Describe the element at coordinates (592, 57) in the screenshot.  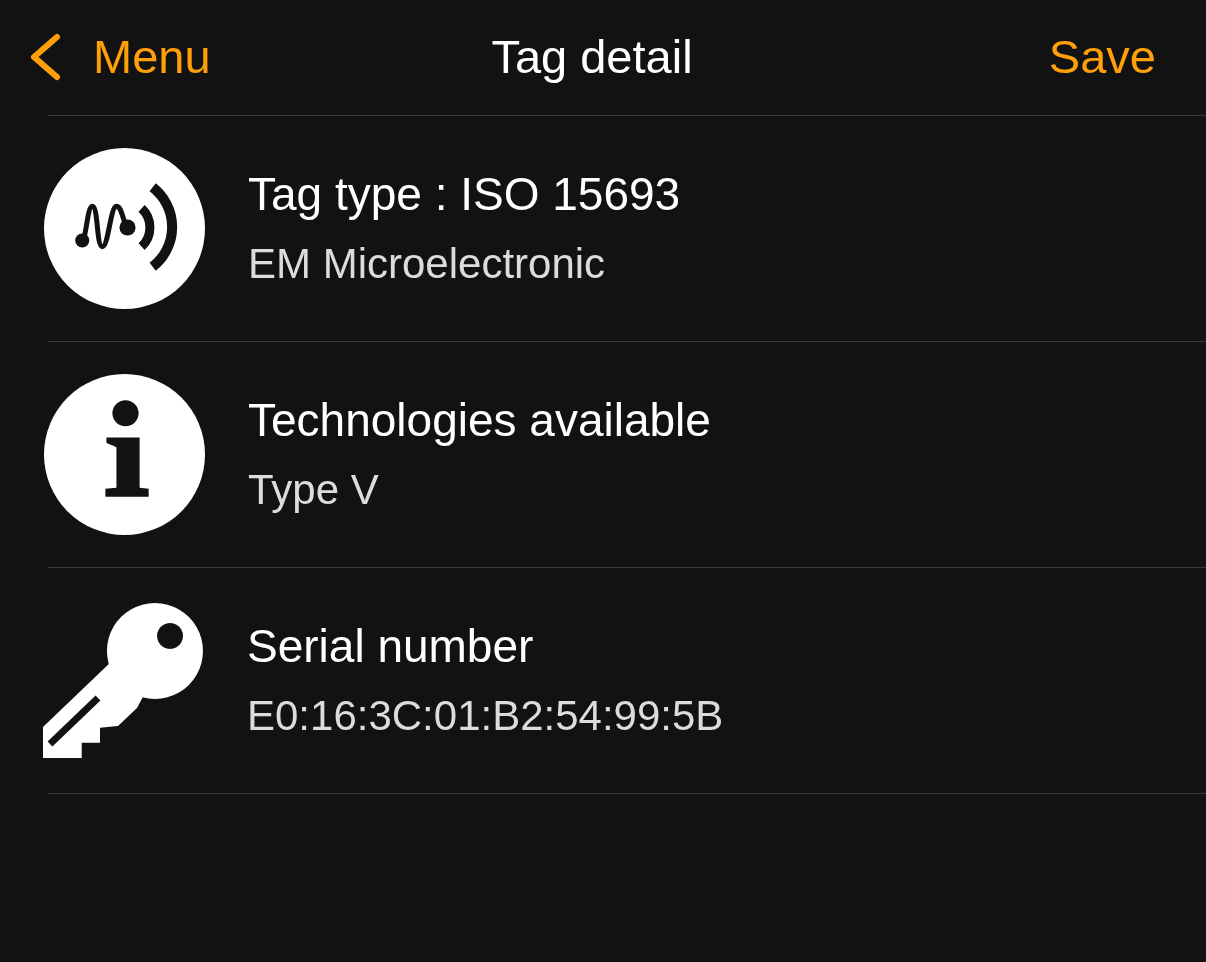
I see `page-title: Tag detail` at that location.